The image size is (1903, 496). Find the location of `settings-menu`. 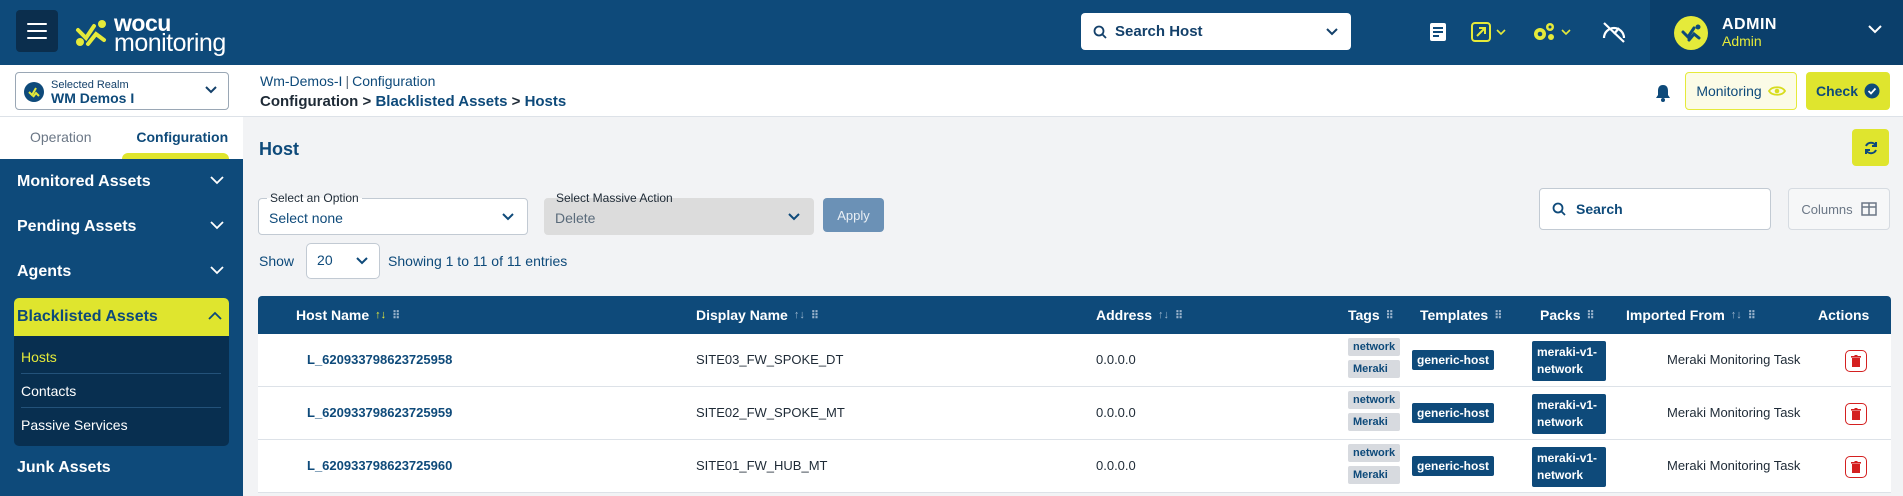

settings-menu is located at coordinates (1551, 32).